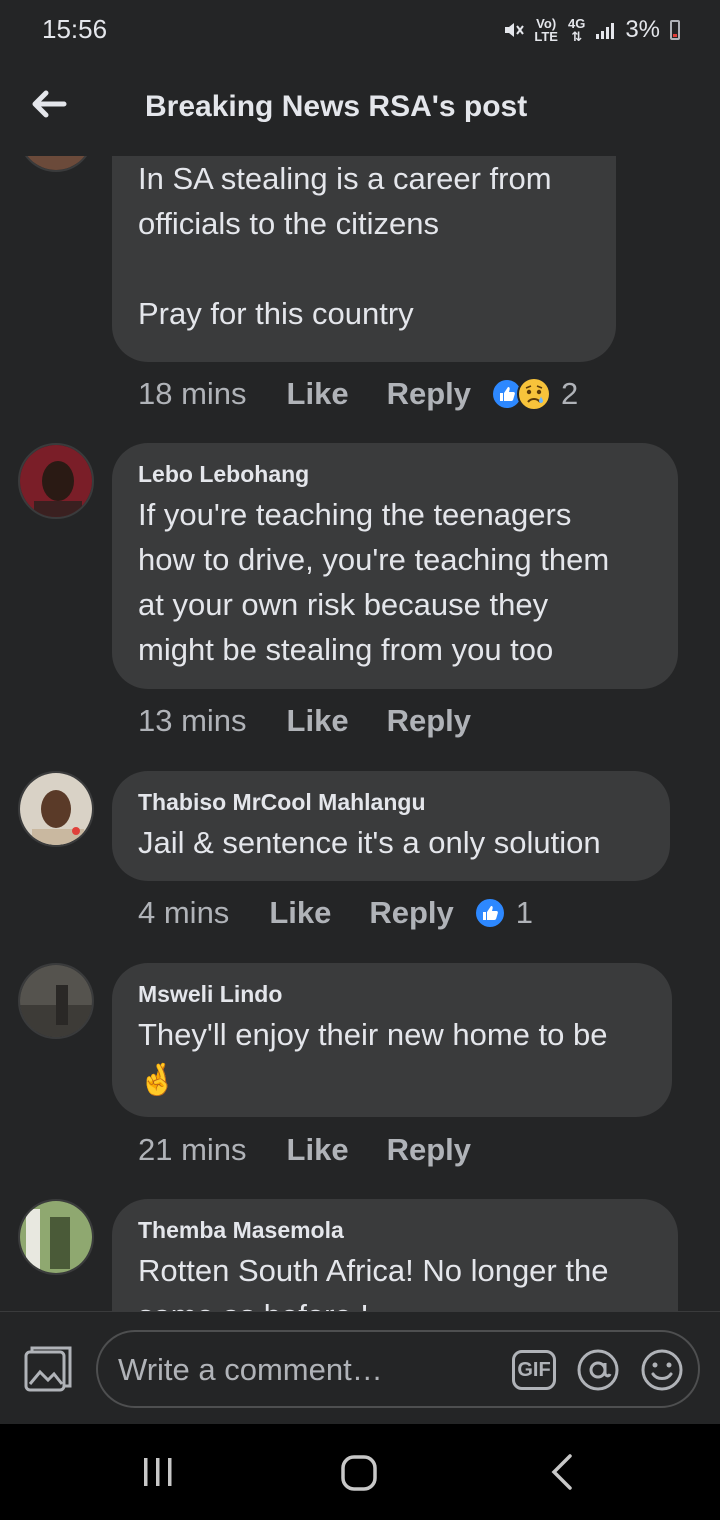 The image size is (720, 1520). Describe the element at coordinates (515, 30) in the screenshot. I see `mute-icon` at that location.